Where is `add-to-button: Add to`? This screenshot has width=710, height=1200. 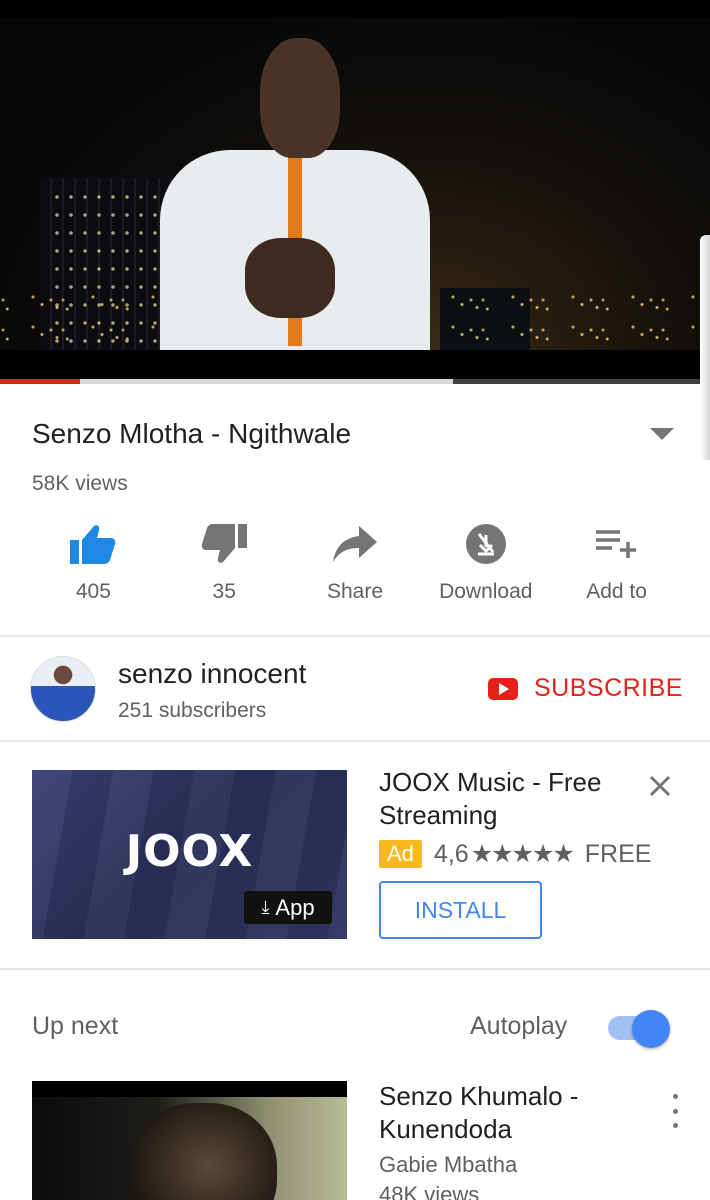
add-to-button: Add to is located at coordinates (616, 567).